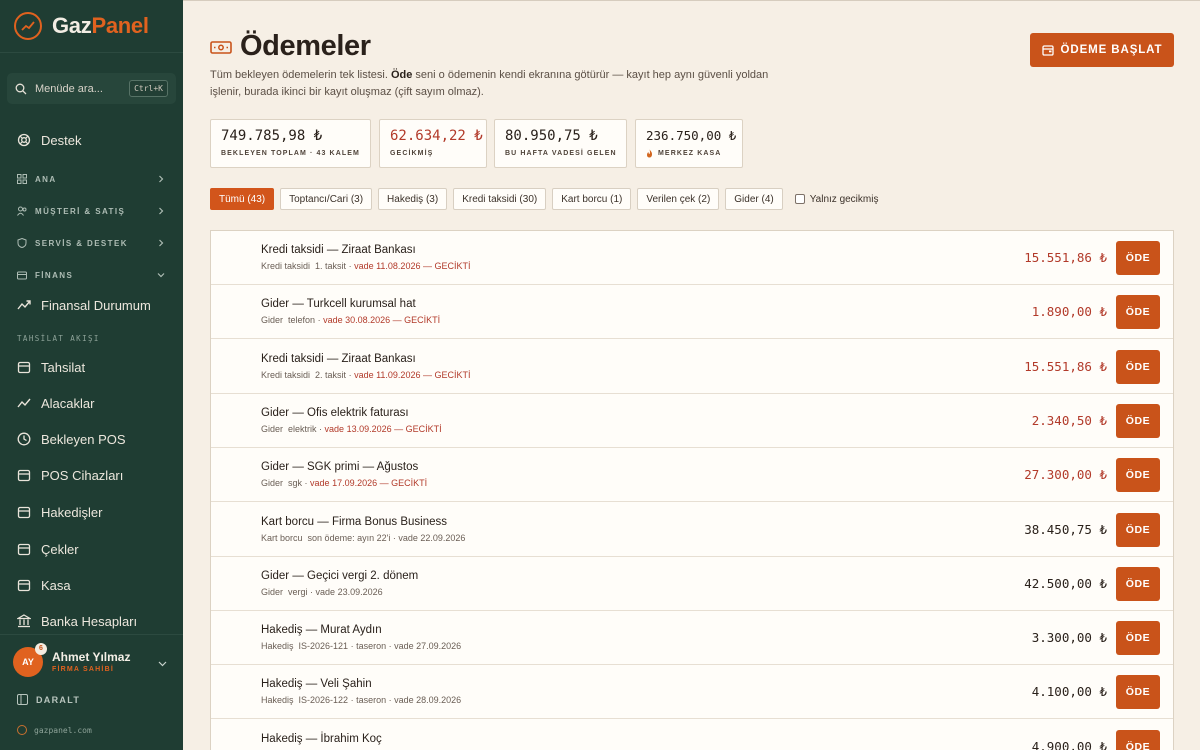  I want to click on payment-amount: 2.340,50 ₺, so click(1069, 420).